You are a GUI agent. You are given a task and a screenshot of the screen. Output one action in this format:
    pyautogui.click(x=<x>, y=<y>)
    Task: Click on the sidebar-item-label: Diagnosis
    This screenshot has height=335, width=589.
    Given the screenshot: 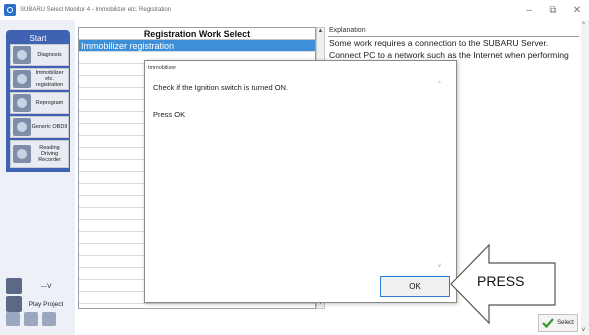 What is the action you would take?
    pyautogui.click(x=49, y=55)
    